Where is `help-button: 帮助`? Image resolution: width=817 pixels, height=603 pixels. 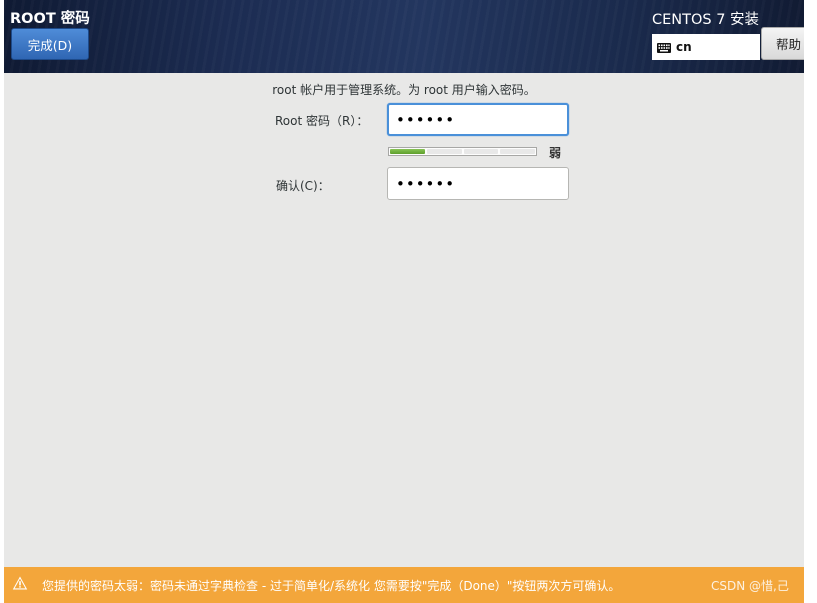
help-button: 帮助 is located at coordinates (782, 43).